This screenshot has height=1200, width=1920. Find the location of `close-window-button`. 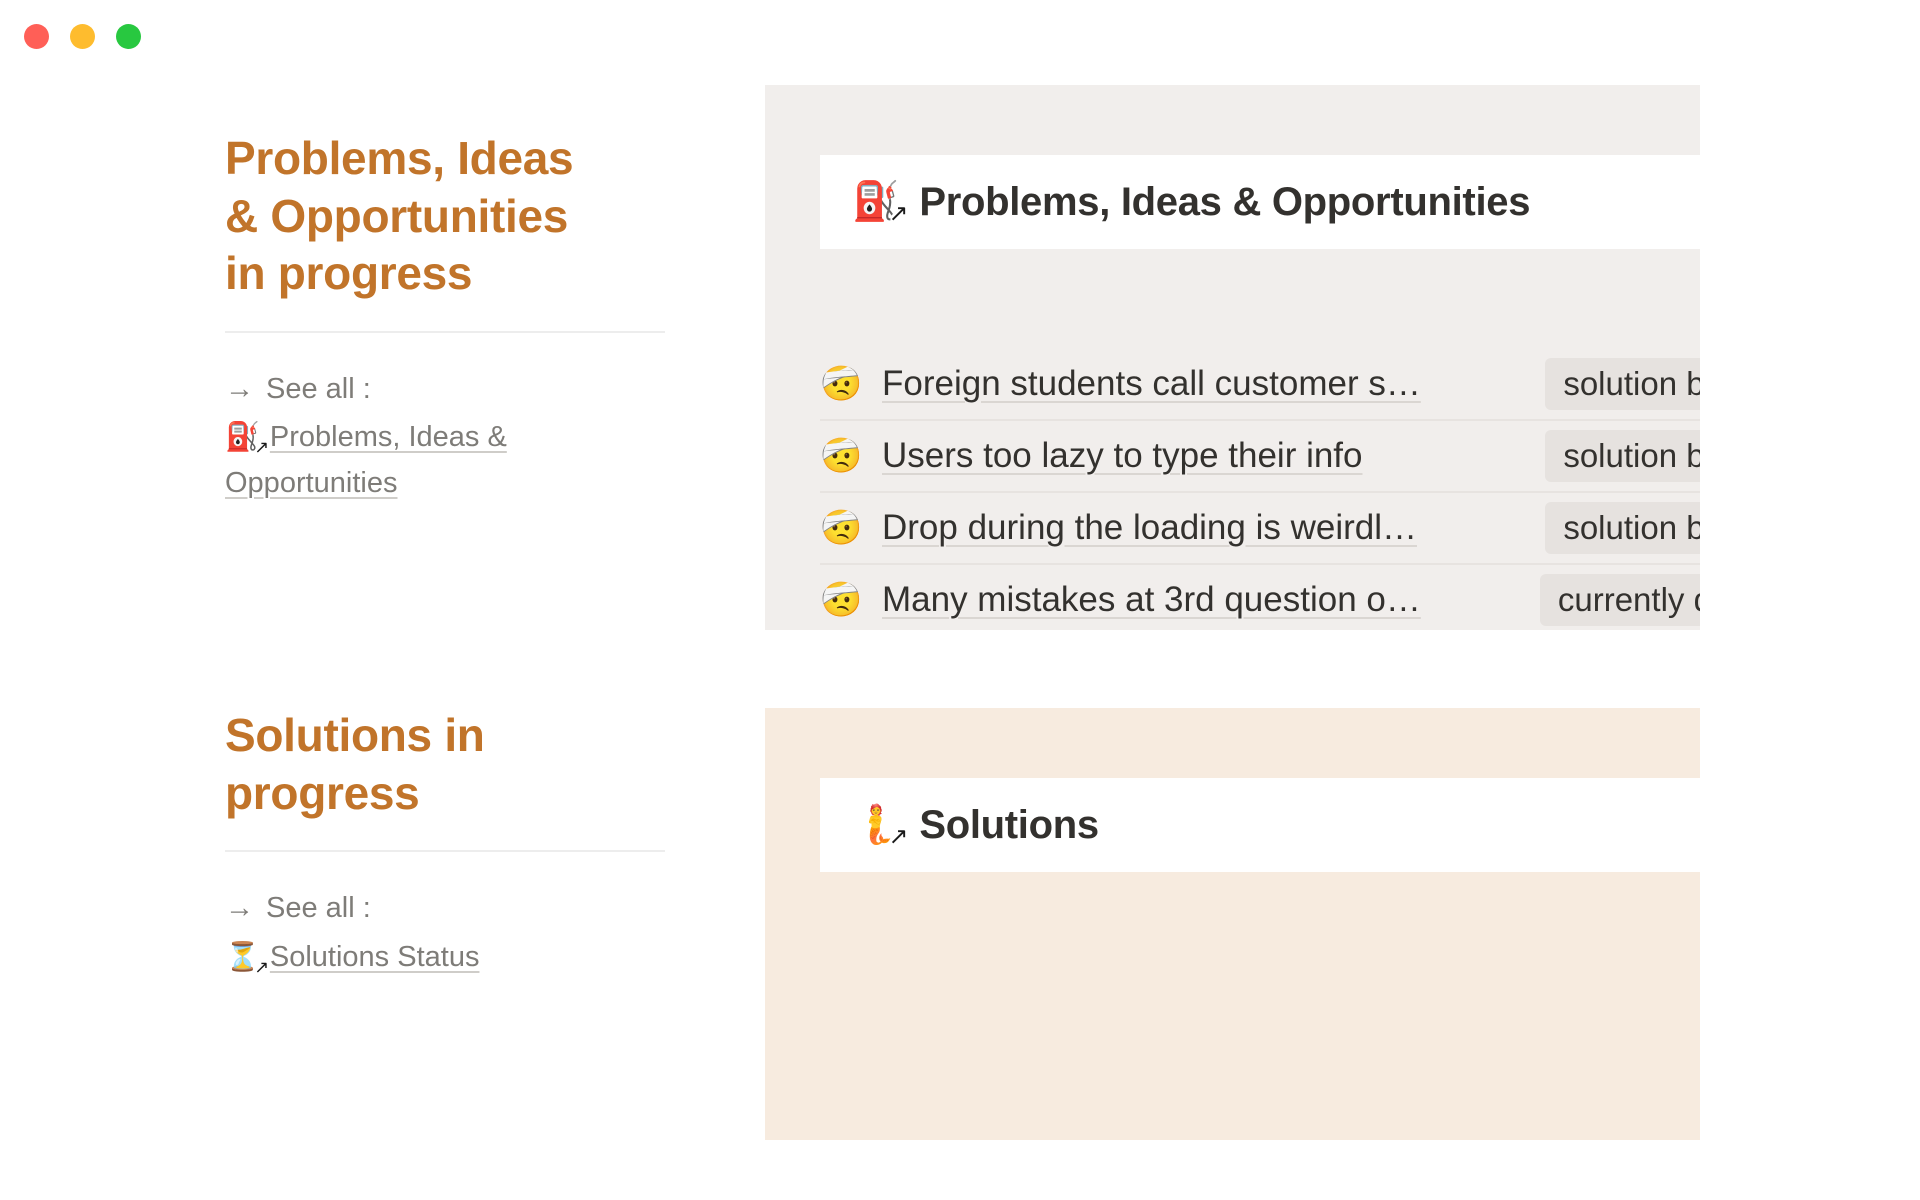

close-window-button is located at coordinates (36, 36).